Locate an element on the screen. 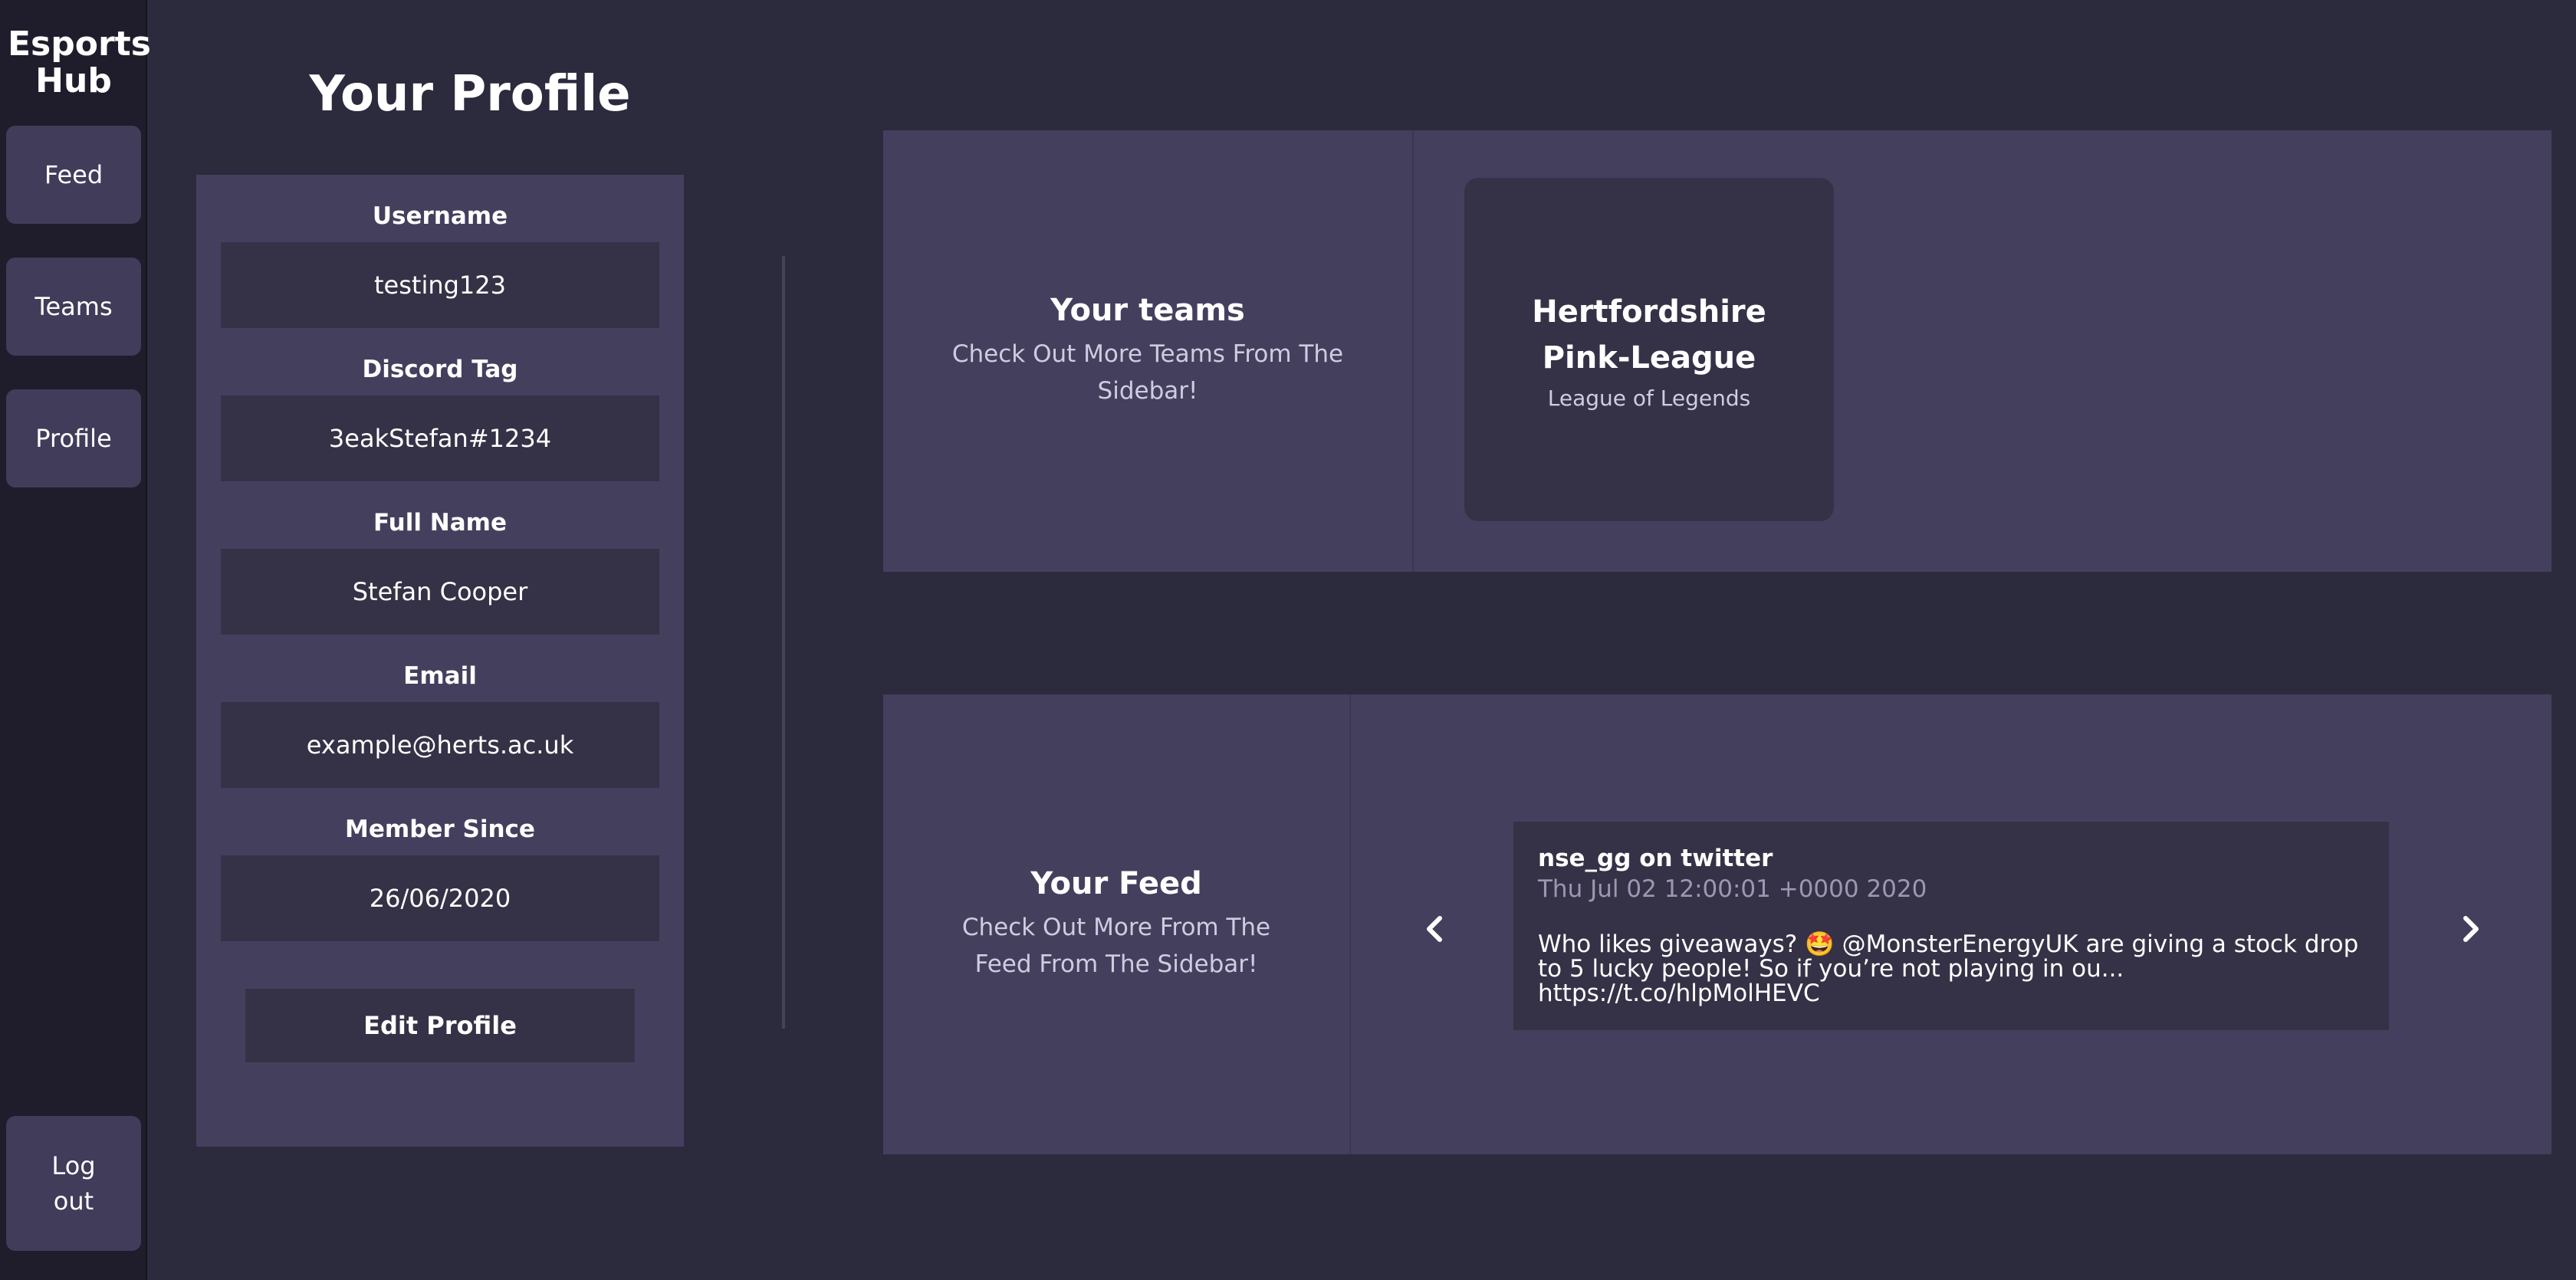 The width and height of the screenshot is (2576, 1280). sidebar-item-teams: Teams is located at coordinates (74, 307).